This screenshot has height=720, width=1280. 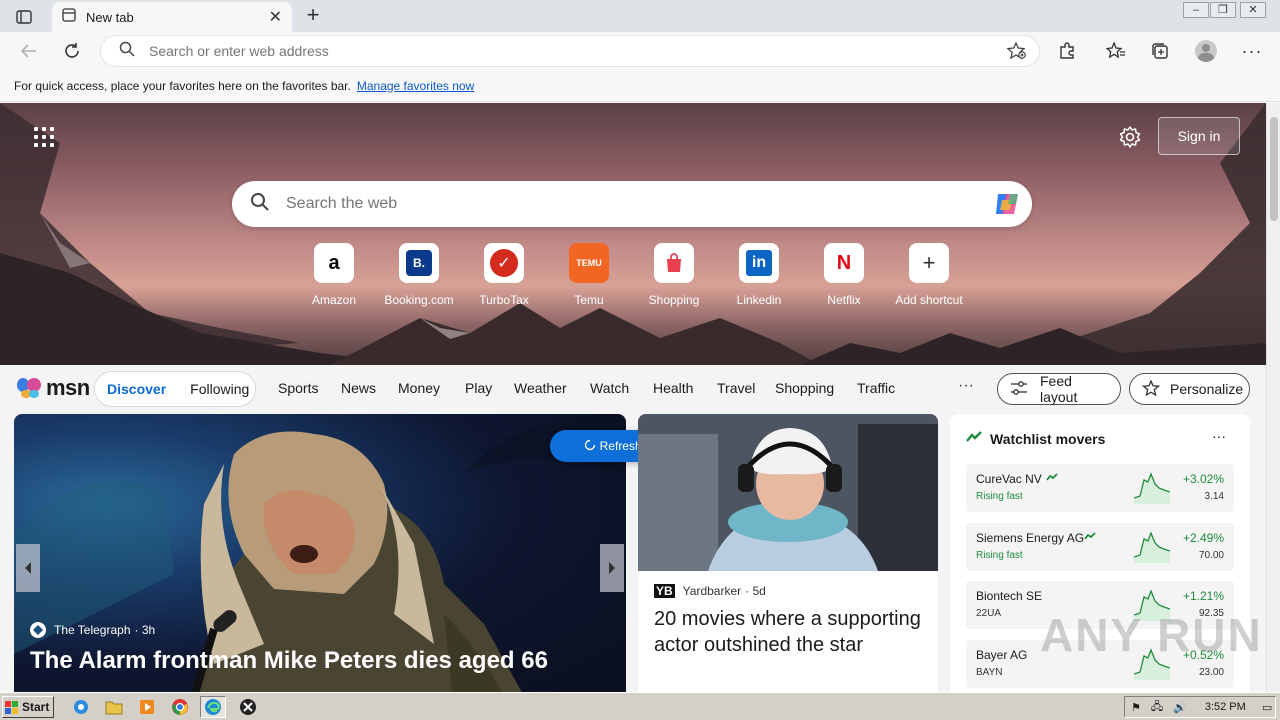 I want to click on stock-price: 70.00, so click(x=1211, y=555).